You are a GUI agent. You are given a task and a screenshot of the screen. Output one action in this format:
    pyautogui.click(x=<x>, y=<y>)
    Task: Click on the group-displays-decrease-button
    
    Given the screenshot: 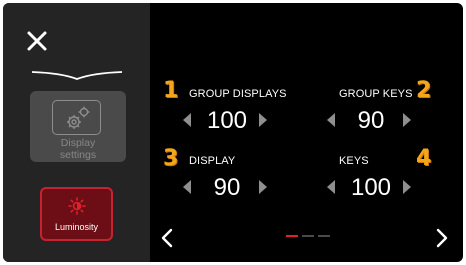 What is the action you would take?
    pyautogui.click(x=187, y=120)
    